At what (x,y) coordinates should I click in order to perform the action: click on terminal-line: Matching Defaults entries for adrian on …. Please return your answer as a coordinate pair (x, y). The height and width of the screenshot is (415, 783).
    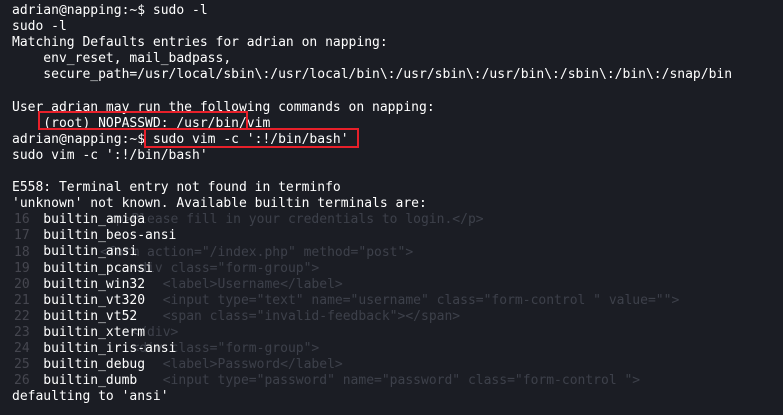
    Looking at the image, I should click on (200, 43).